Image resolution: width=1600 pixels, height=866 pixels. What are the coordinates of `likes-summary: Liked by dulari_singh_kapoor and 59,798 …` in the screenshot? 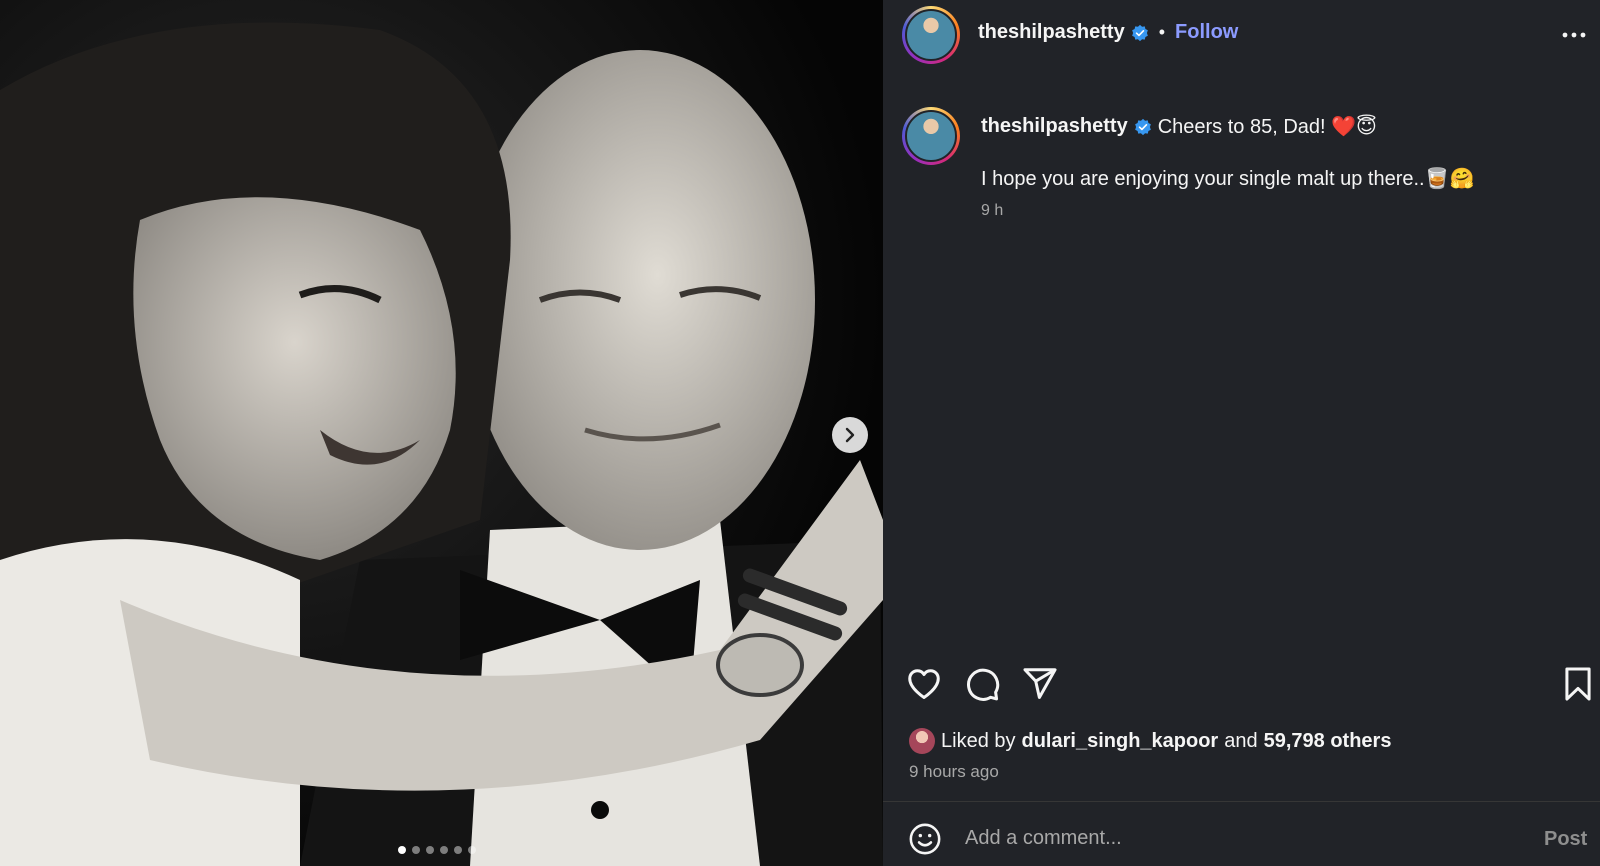 It's located at (1150, 741).